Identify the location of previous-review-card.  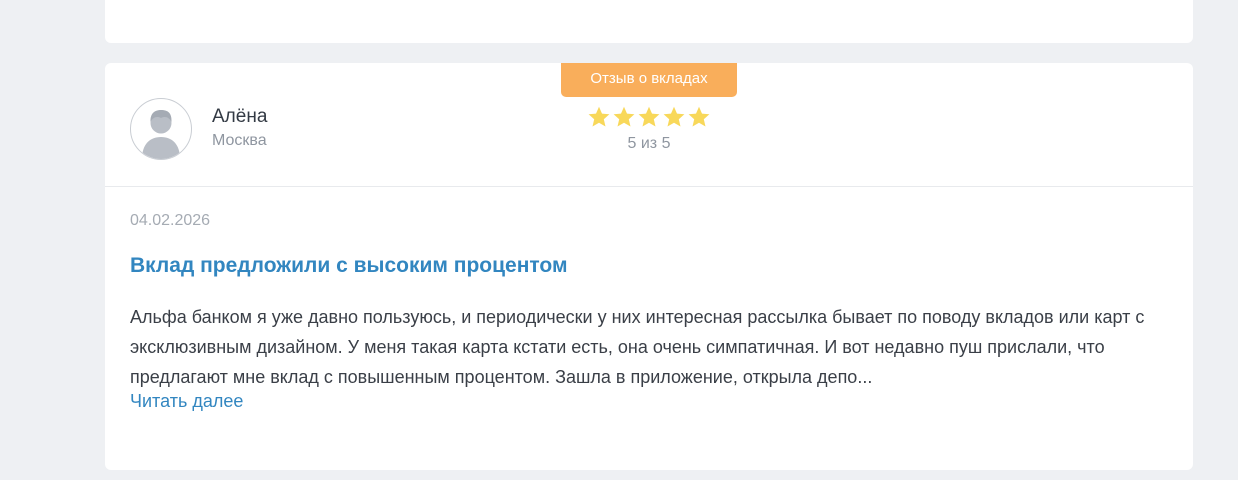
(649, 21).